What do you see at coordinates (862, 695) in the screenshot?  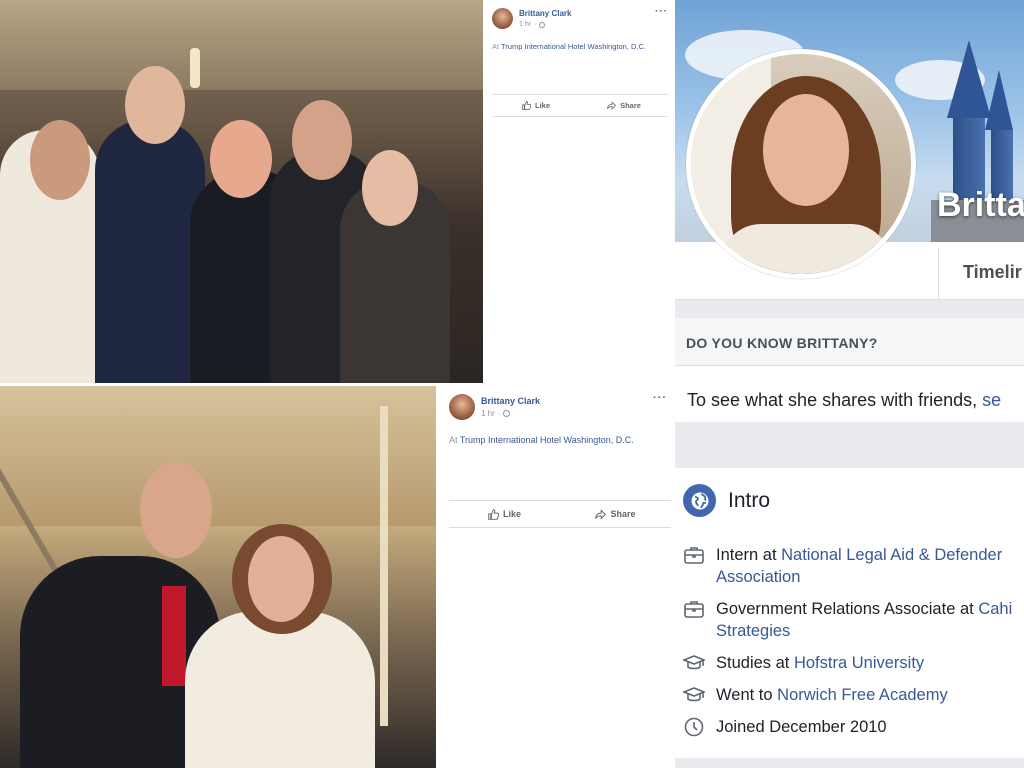 I see `school-link: Norwich Free Academy` at bounding box center [862, 695].